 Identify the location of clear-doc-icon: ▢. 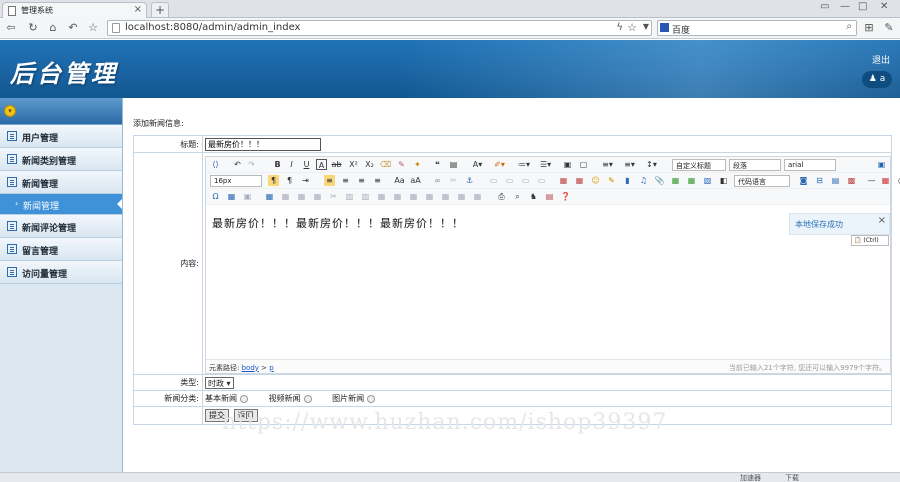
(583, 164).